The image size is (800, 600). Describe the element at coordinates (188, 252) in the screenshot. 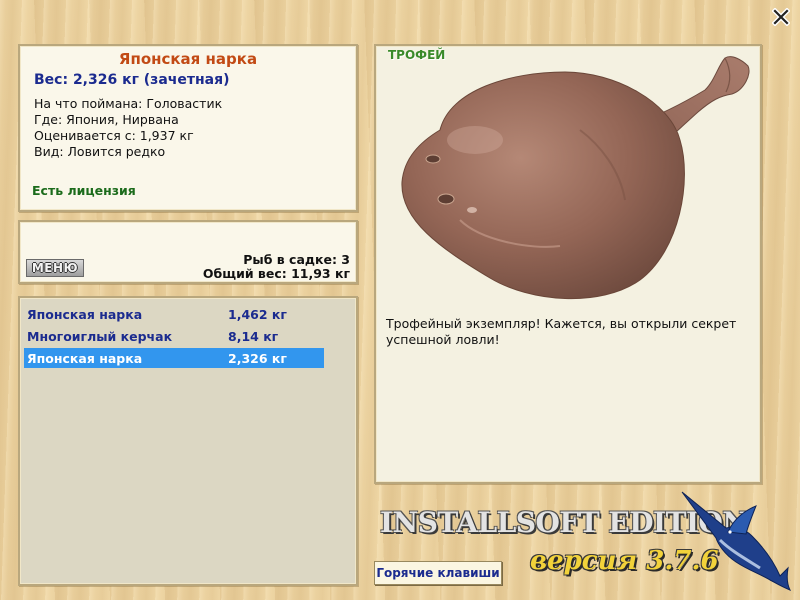

I see `cage-panel: МЕНЮ Рыб в садке: 3 Общий вес: 11,93 кг` at that location.